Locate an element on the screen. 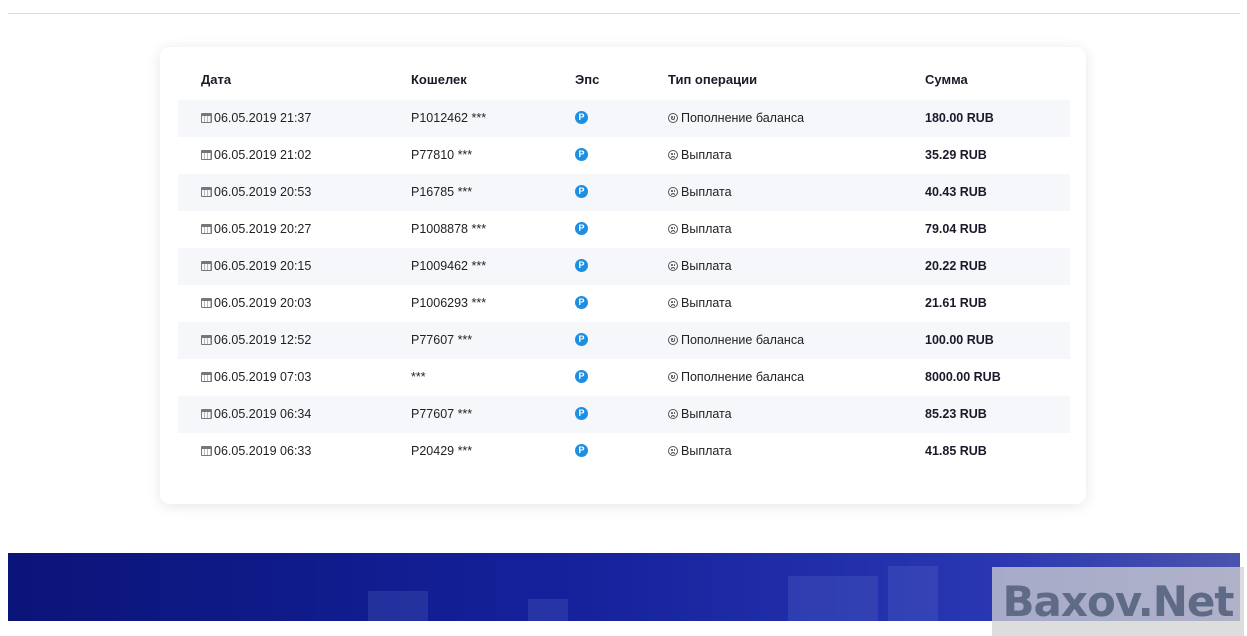 The width and height of the screenshot is (1247, 636). date-cell: 06.05.2019 21:37 is located at coordinates (256, 118).